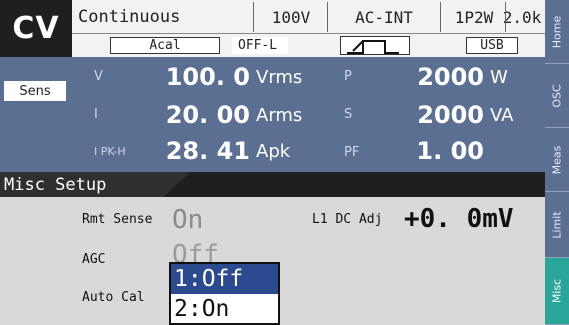 This screenshot has height=325, width=569. Describe the element at coordinates (291, 17) in the screenshot. I see `voltage-range: 100V` at that location.